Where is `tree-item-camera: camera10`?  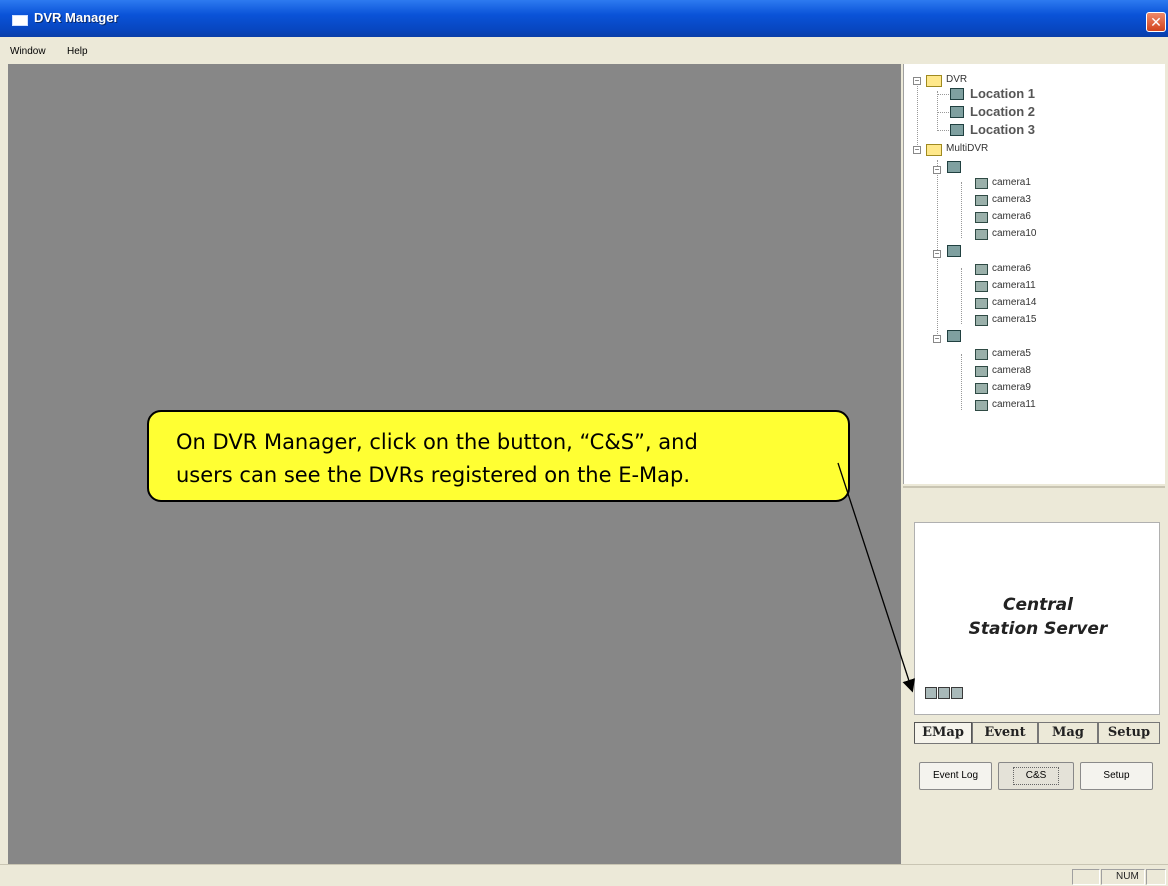 tree-item-camera: camera10 is located at coordinates (1014, 233).